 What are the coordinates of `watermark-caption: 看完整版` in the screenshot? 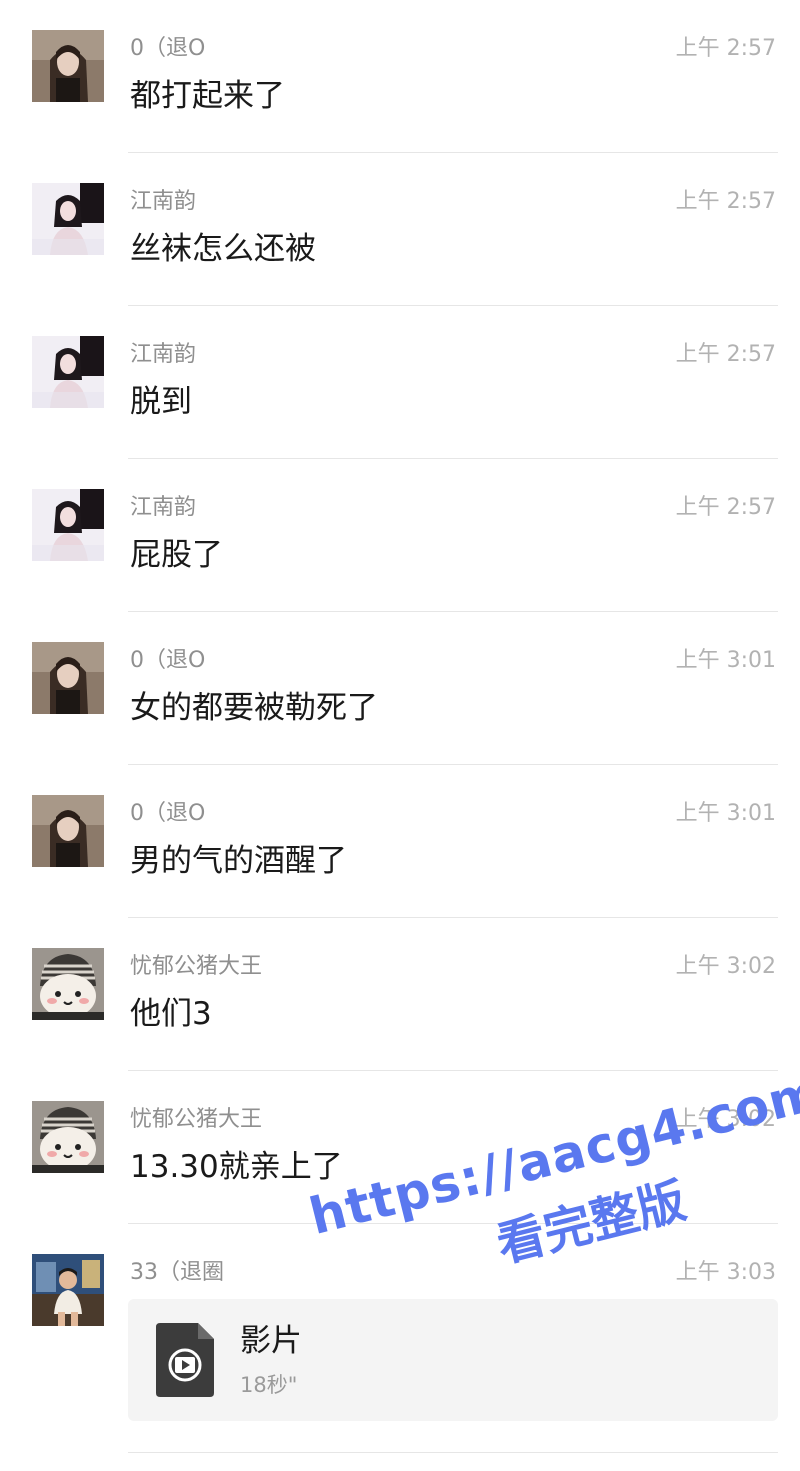 It's located at (591, 1223).